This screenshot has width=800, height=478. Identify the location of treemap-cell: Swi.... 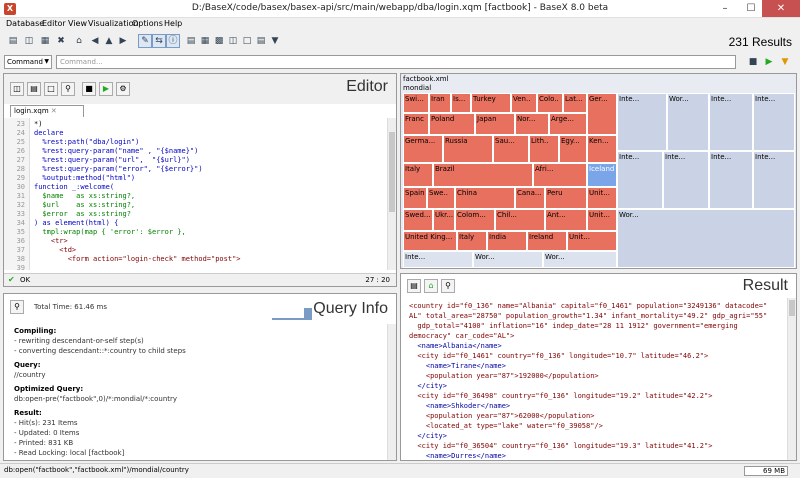
(416, 103).